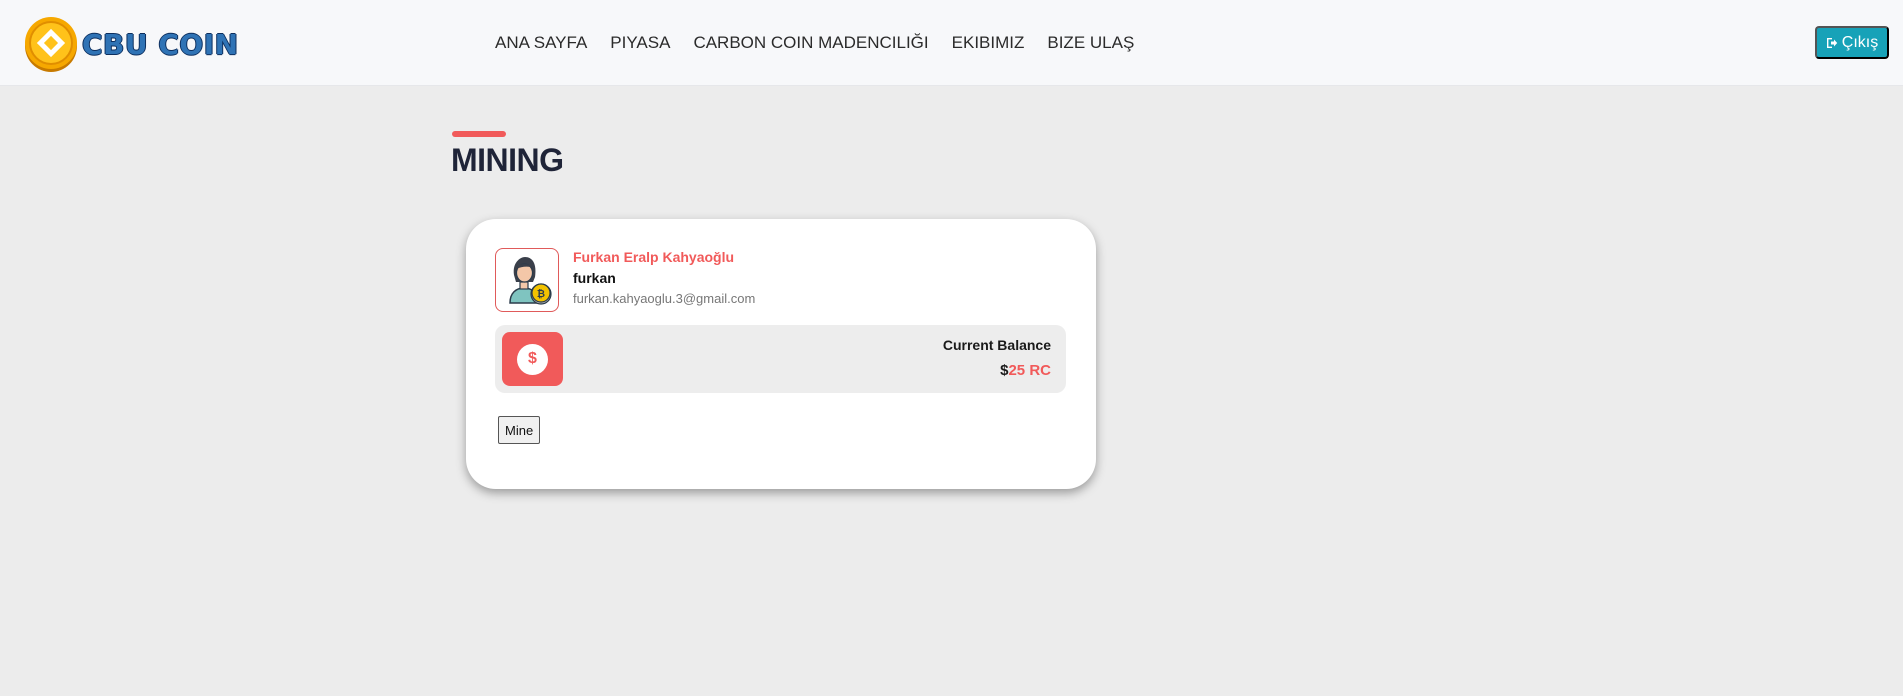 Image resolution: width=1903 pixels, height=696 pixels. Describe the element at coordinates (664, 298) in the screenshot. I see `user-email: furkan.kahyaoglu.3@gmail.com` at that location.